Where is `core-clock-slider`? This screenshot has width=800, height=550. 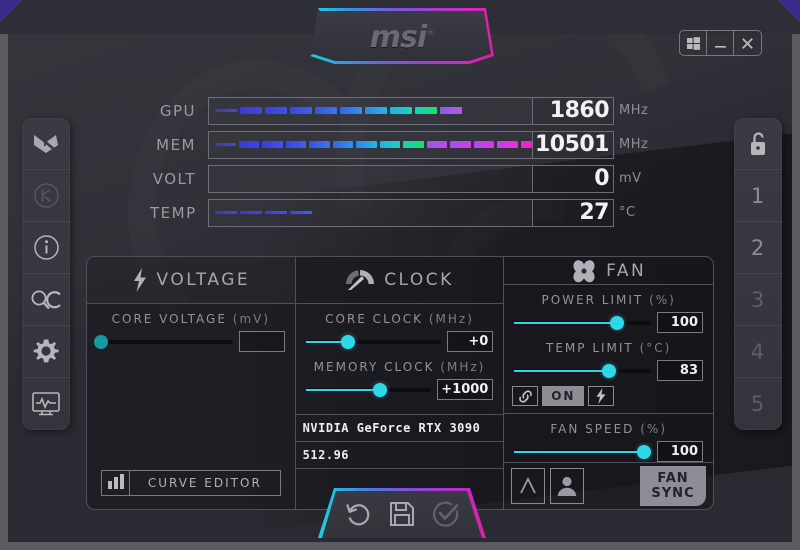 core-clock-slider is located at coordinates (373, 342).